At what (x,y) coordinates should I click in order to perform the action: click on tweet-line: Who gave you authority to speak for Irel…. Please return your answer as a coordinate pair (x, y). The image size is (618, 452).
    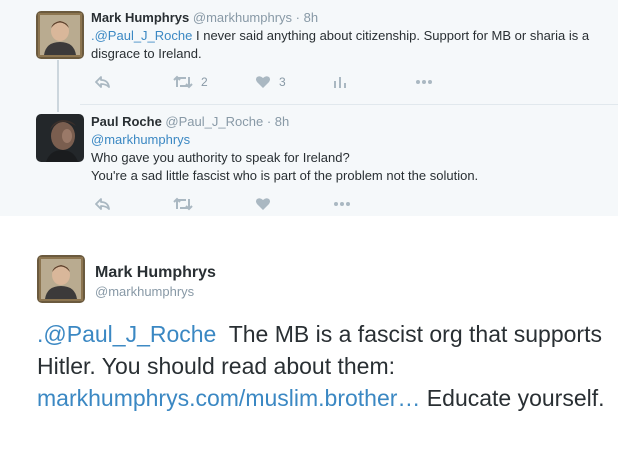
    Looking at the image, I should click on (220, 157).